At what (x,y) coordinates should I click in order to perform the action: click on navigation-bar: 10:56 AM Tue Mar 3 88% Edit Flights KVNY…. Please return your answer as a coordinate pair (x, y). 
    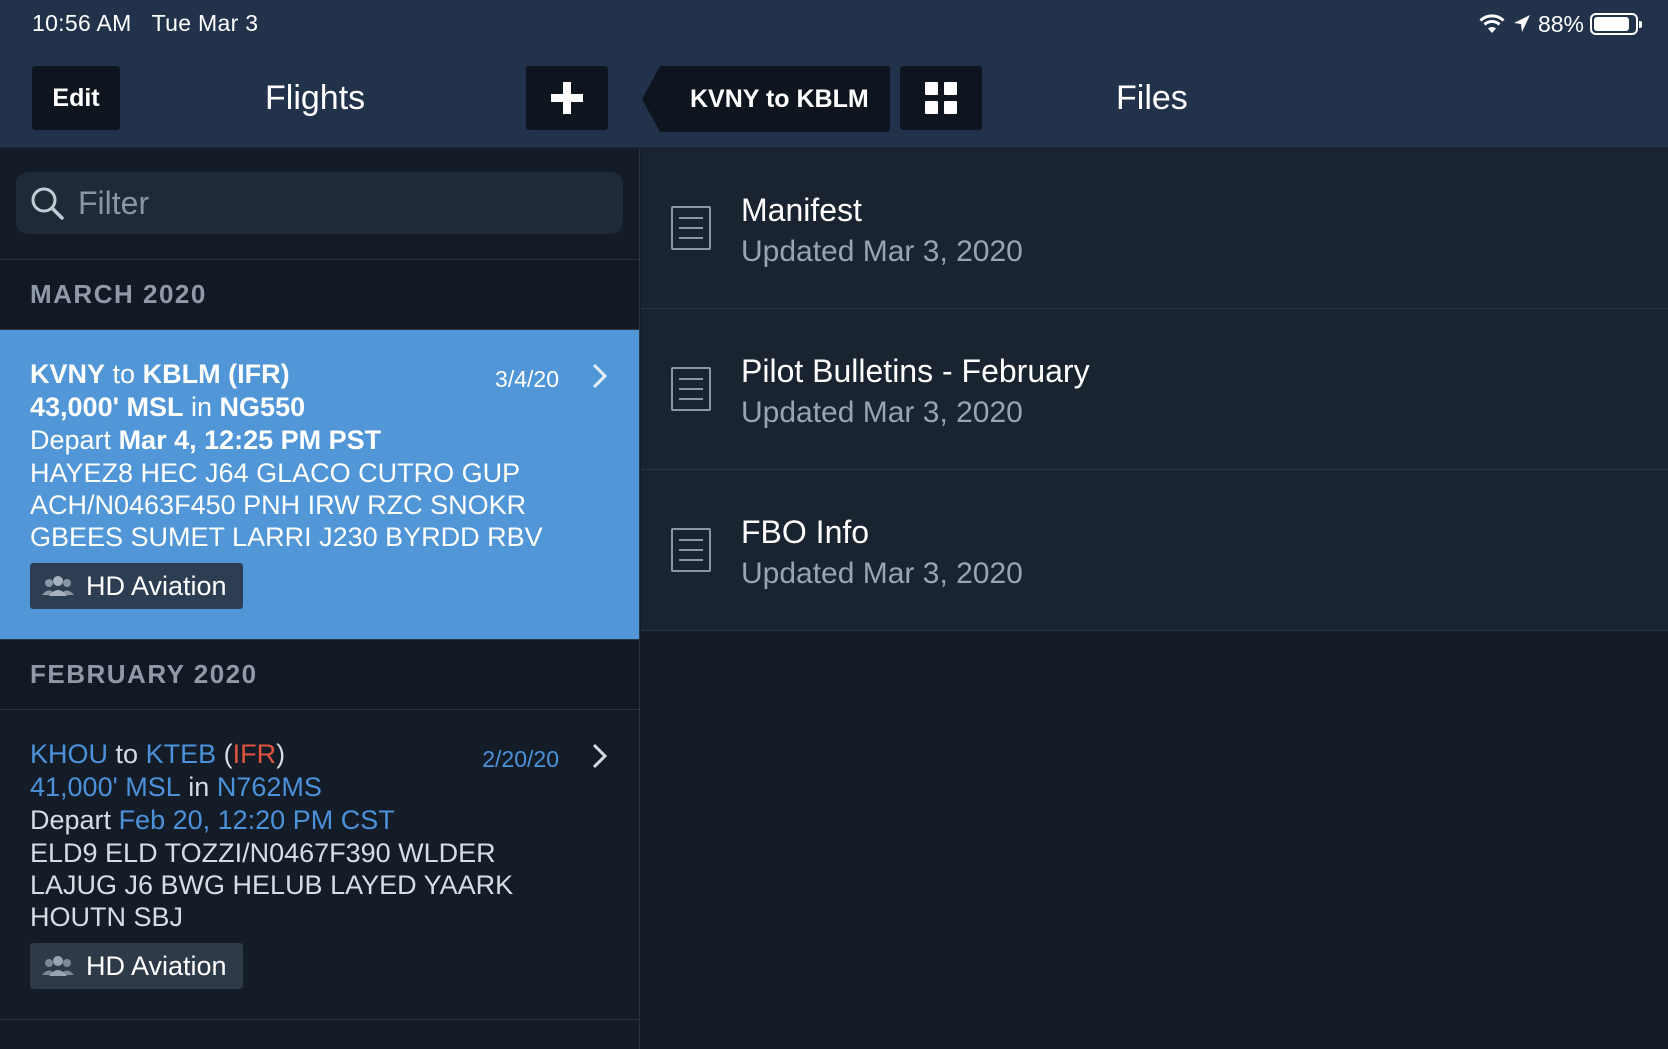
    Looking at the image, I should click on (834, 74).